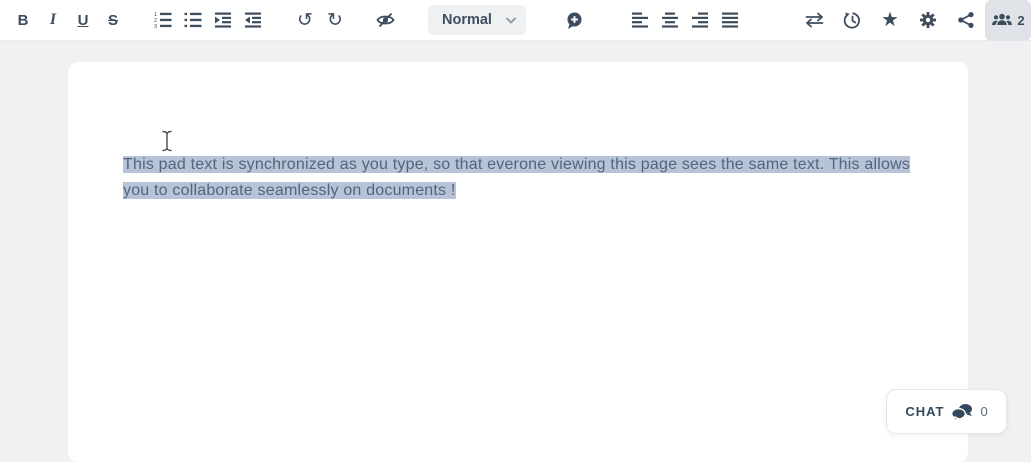 Image resolution: width=1031 pixels, height=462 pixels. I want to click on redo-icon: ↻, so click(335, 20).